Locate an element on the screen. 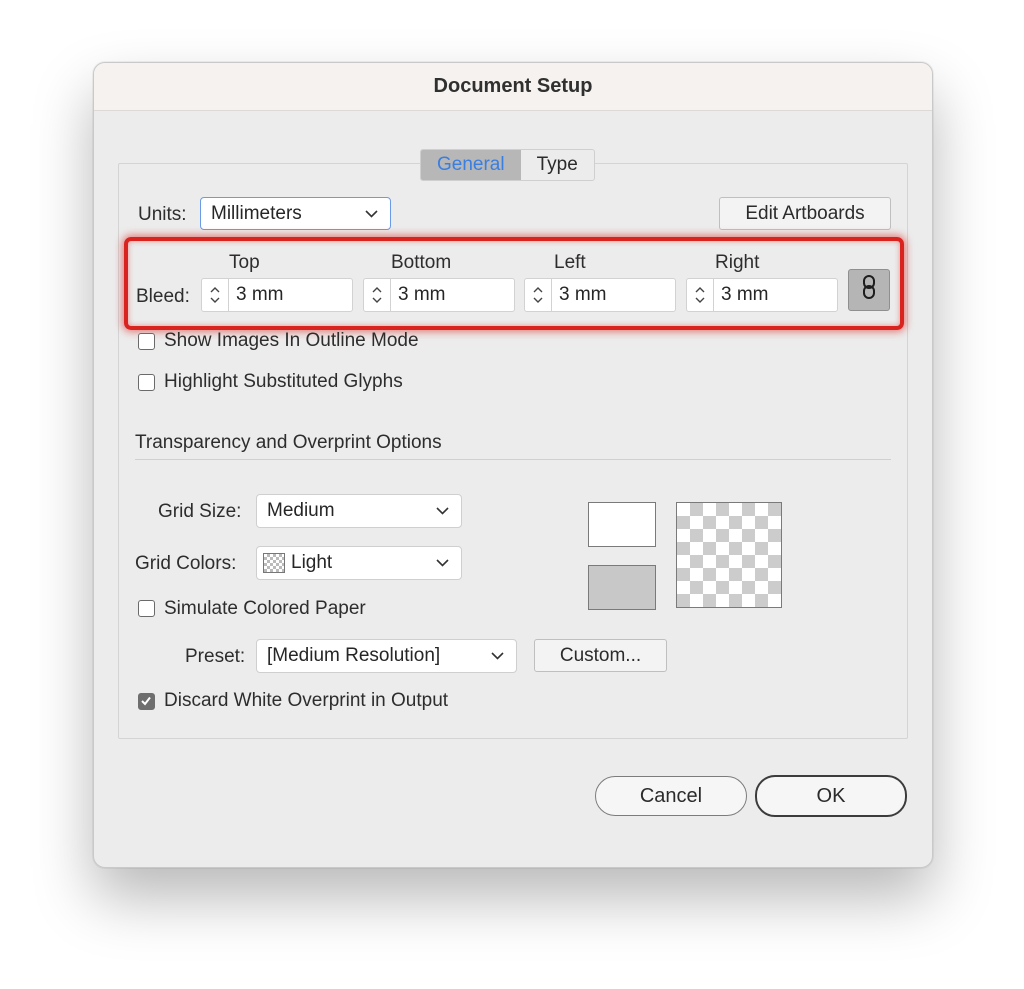 The width and height of the screenshot is (1024, 989). discard-white-label: Discard White Overprint in Output is located at coordinates (306, 700).